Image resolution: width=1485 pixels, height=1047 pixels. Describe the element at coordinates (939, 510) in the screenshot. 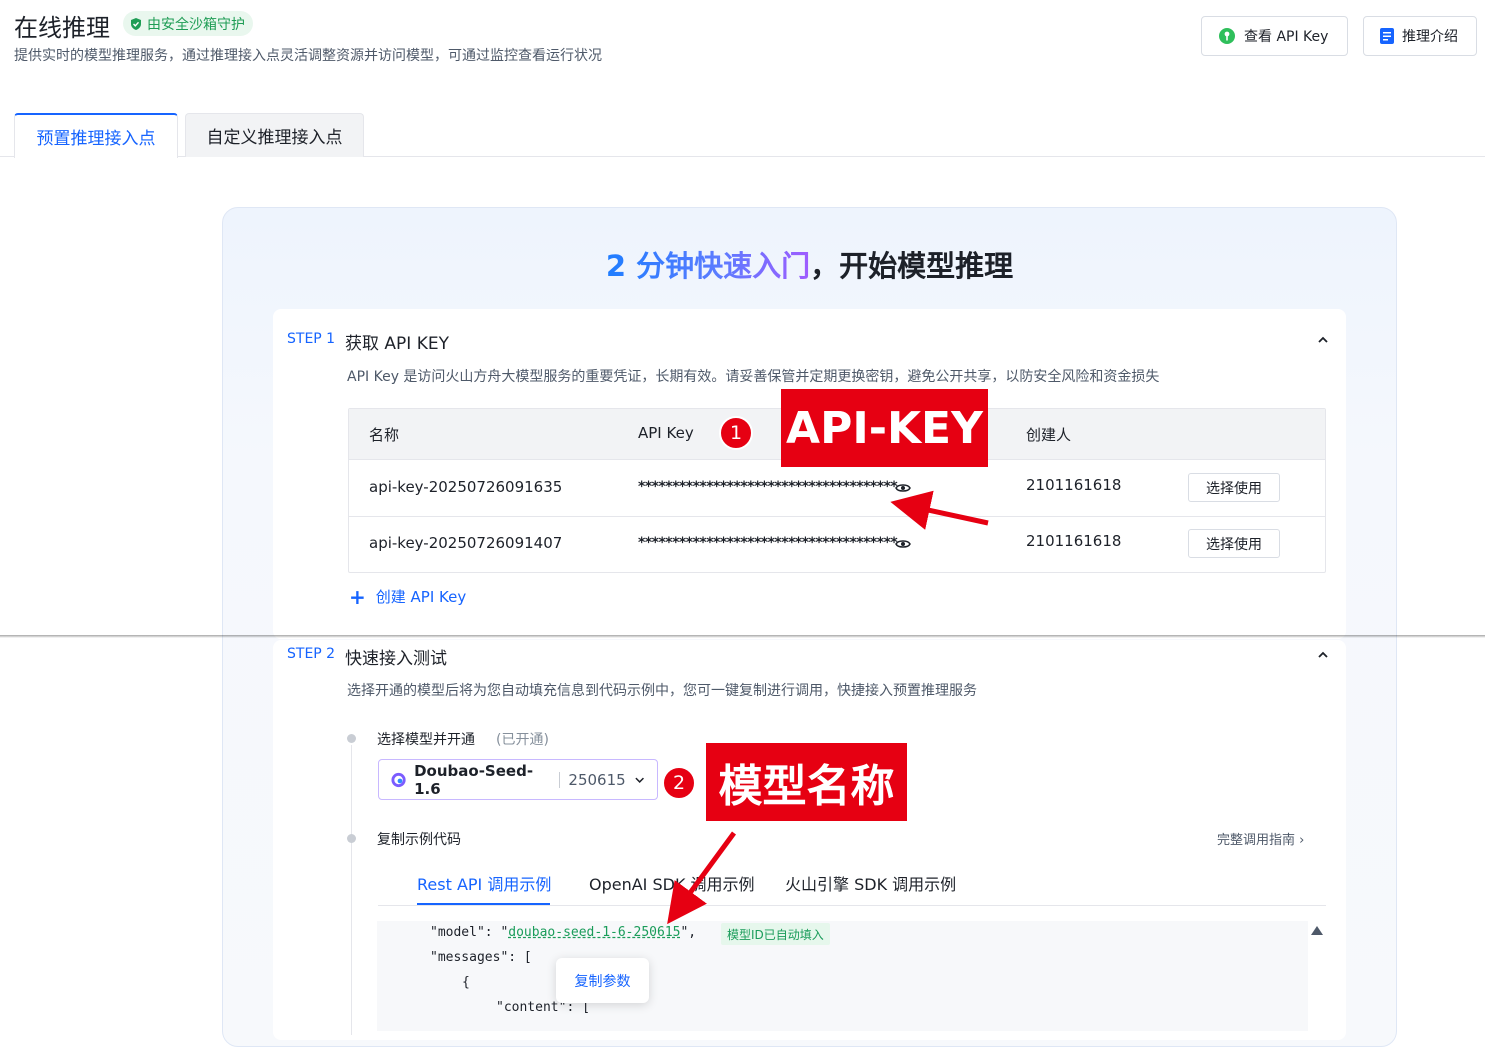

I see `arrow-to-eye-icon` at that location.